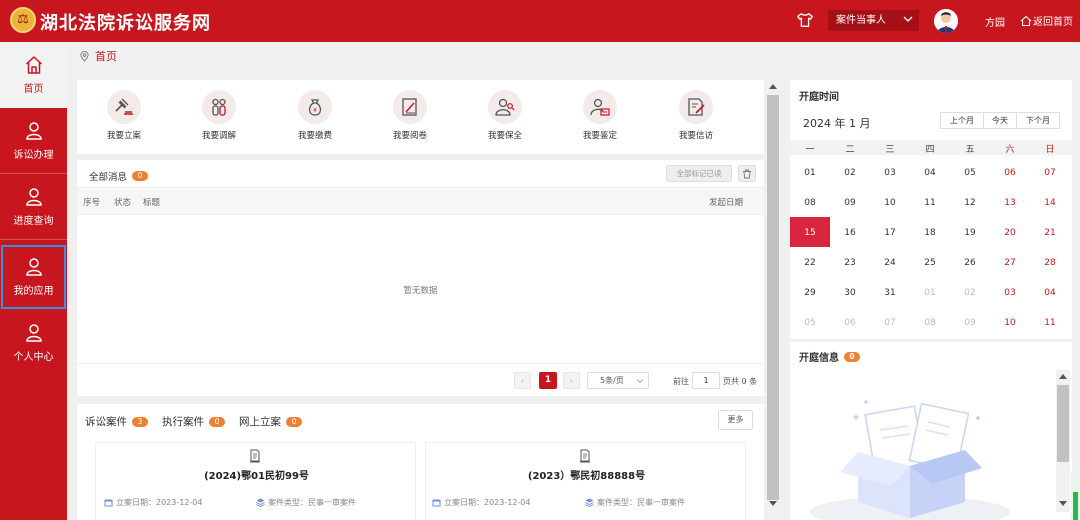  I want to click on main-scrollbar, so click(773, 296).